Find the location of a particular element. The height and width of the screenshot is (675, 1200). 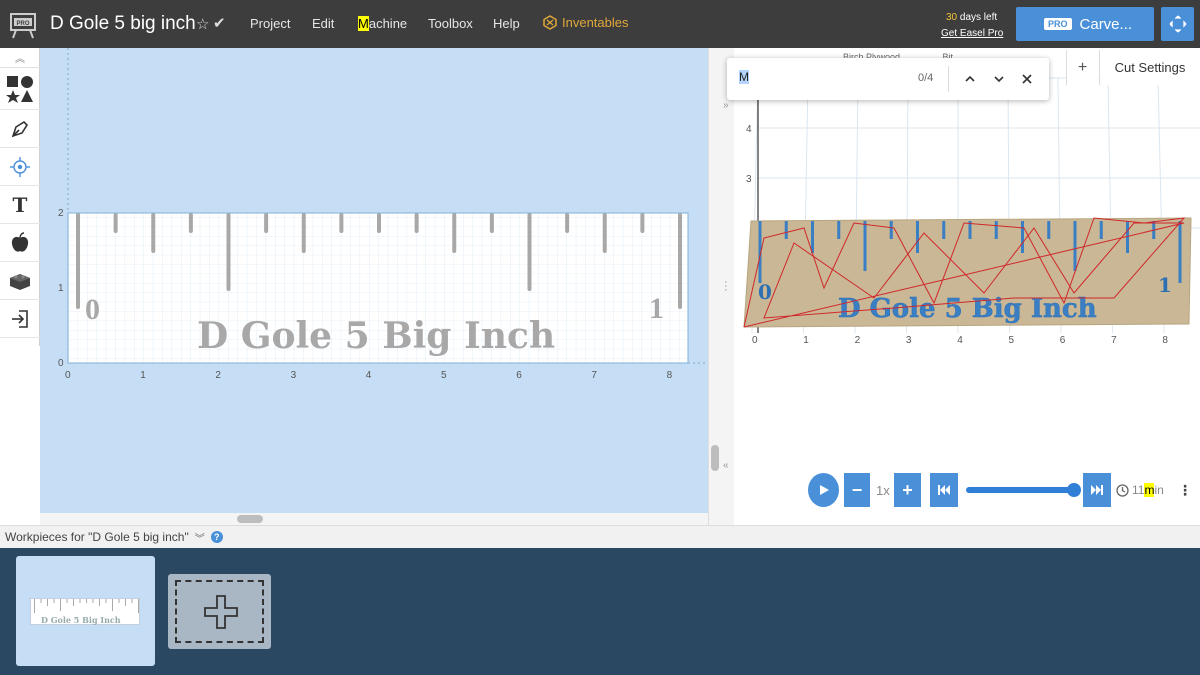

skip-start-button is located at coordinates (944, 490).